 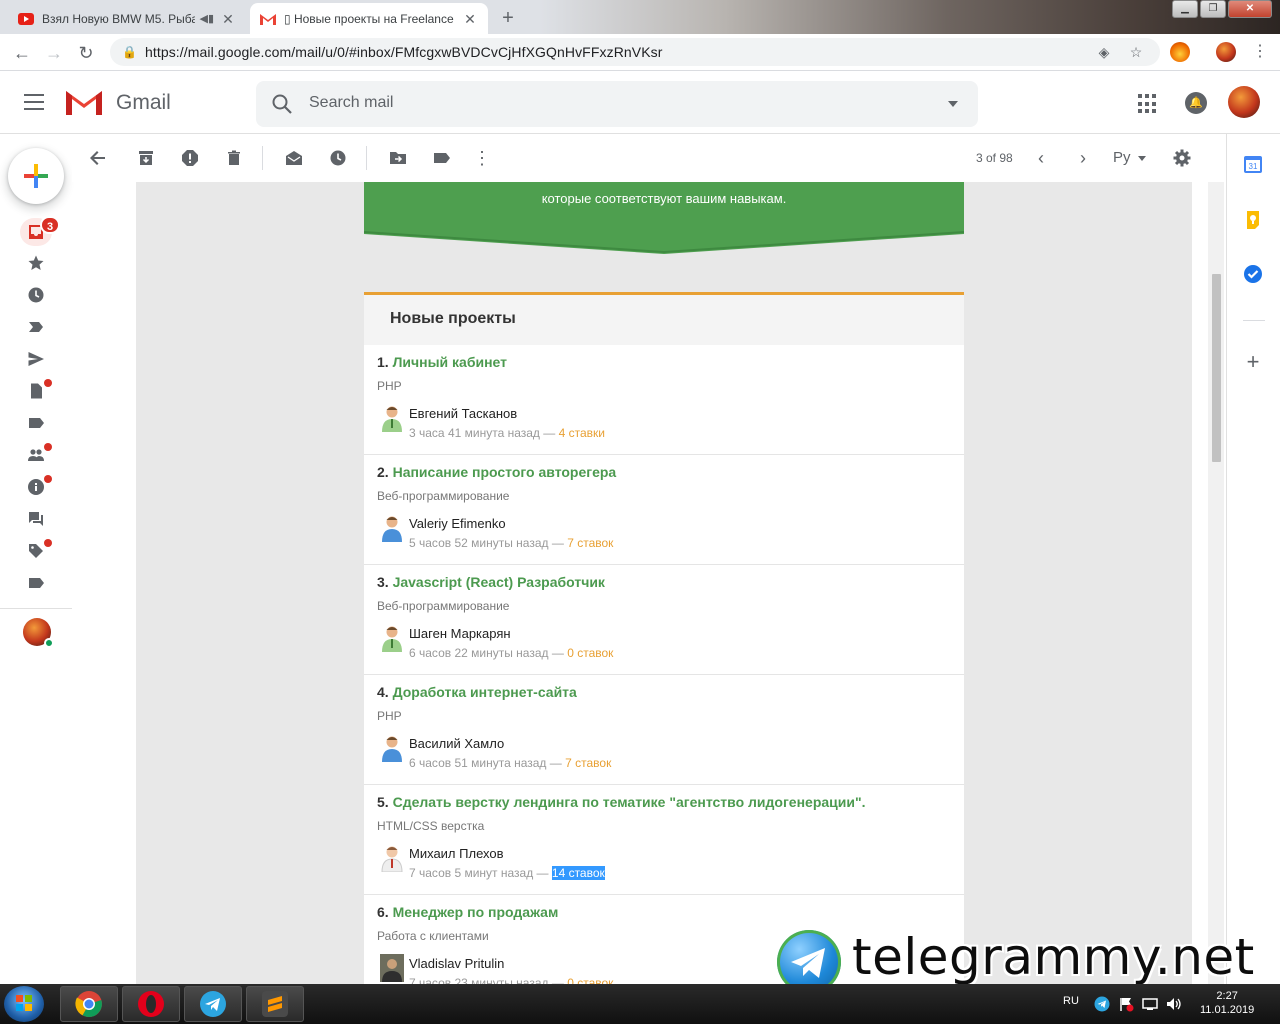 What do you see at coordinates (146, 158) in the screenshot?
I see `archive-icon` at bounding box center [146, 158].